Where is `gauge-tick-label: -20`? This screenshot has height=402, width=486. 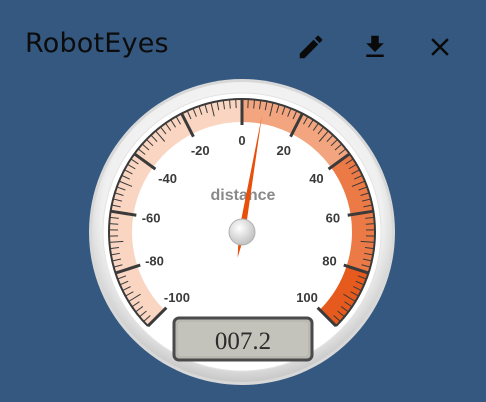
gauge-tick-label: -20 is located at coordinates (200, 150).